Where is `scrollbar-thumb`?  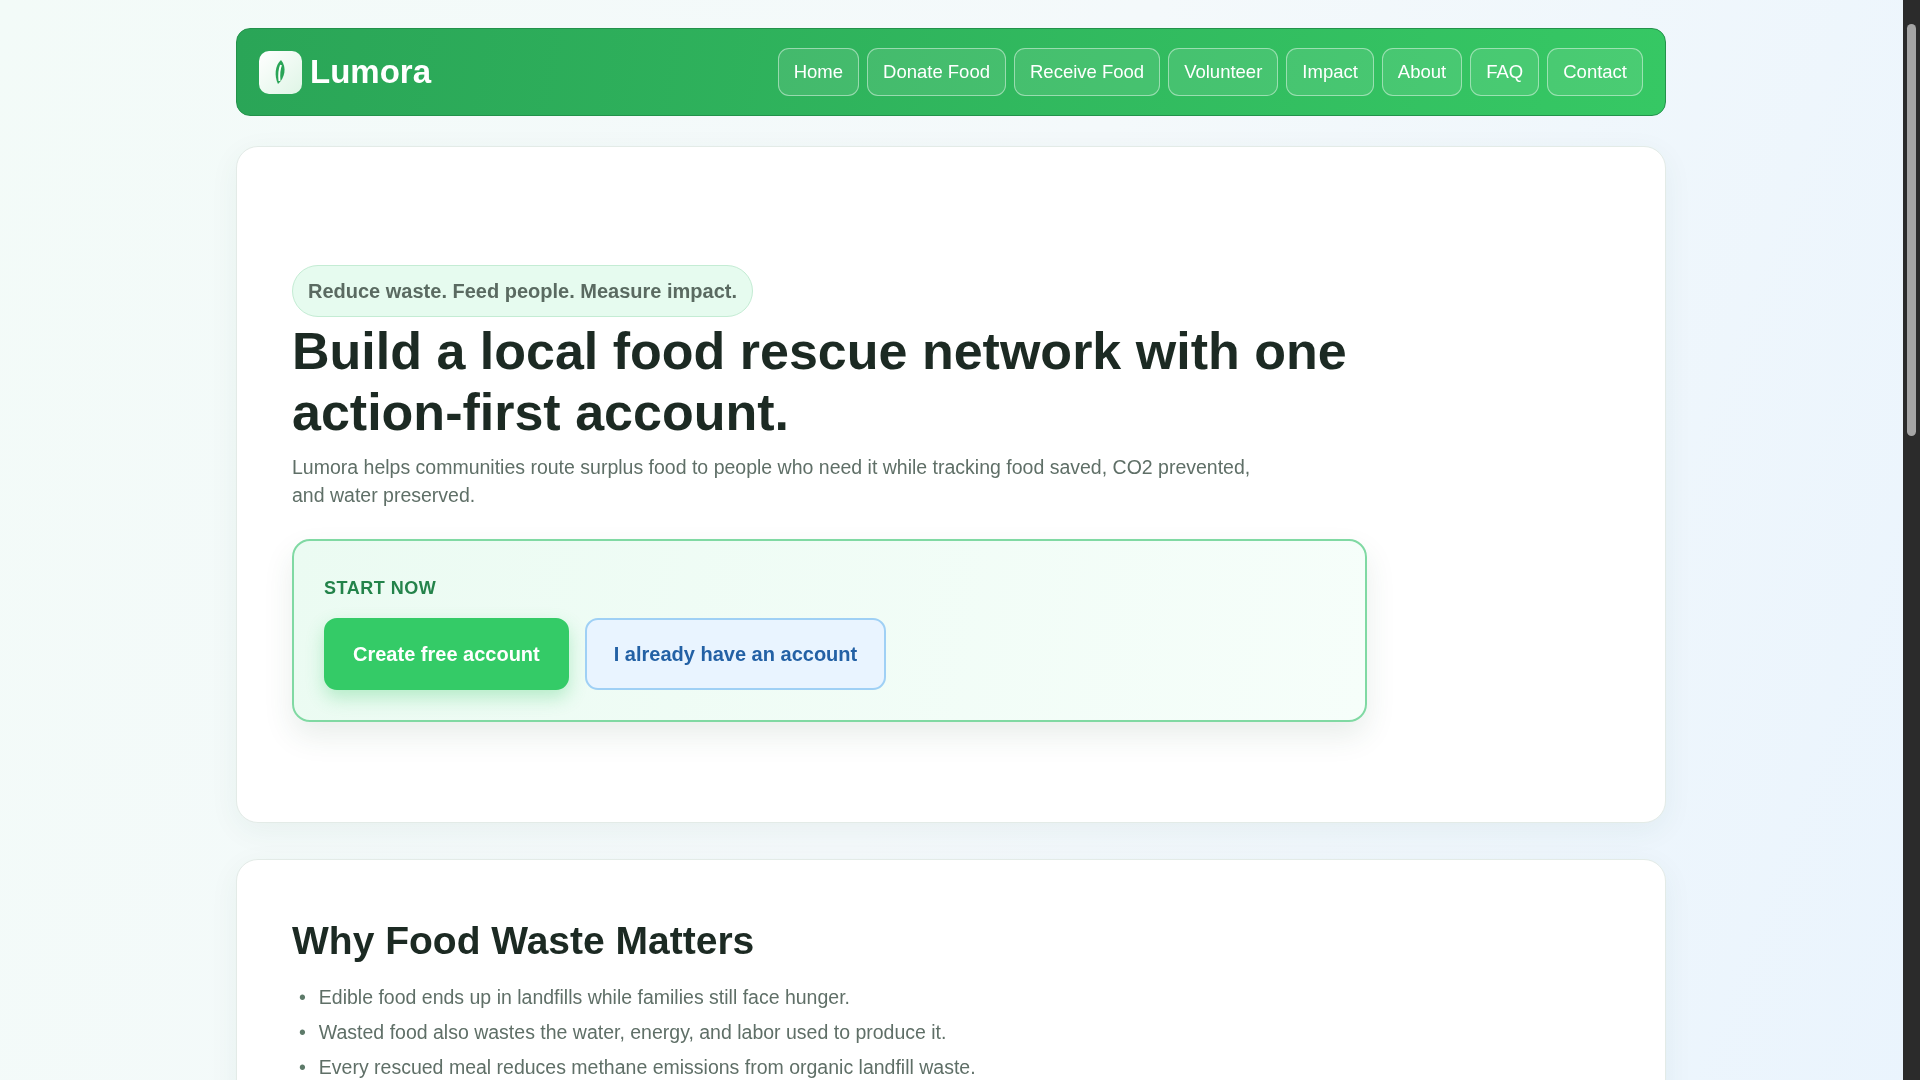
scrollbar-thumb is located at coordinates (1911, 230).